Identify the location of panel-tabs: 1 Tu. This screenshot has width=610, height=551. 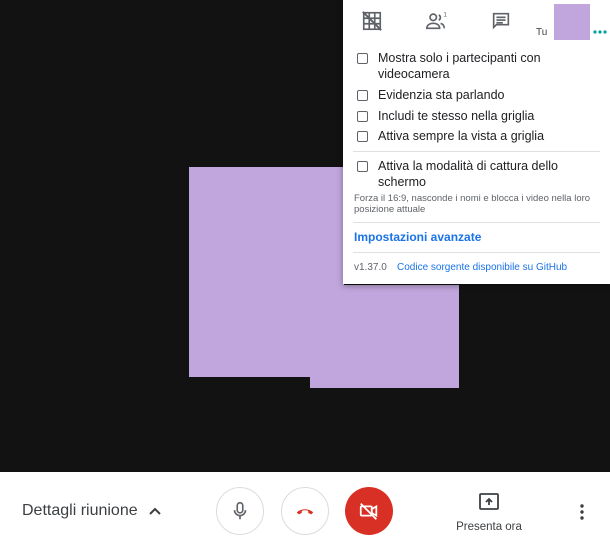
(476, 20).